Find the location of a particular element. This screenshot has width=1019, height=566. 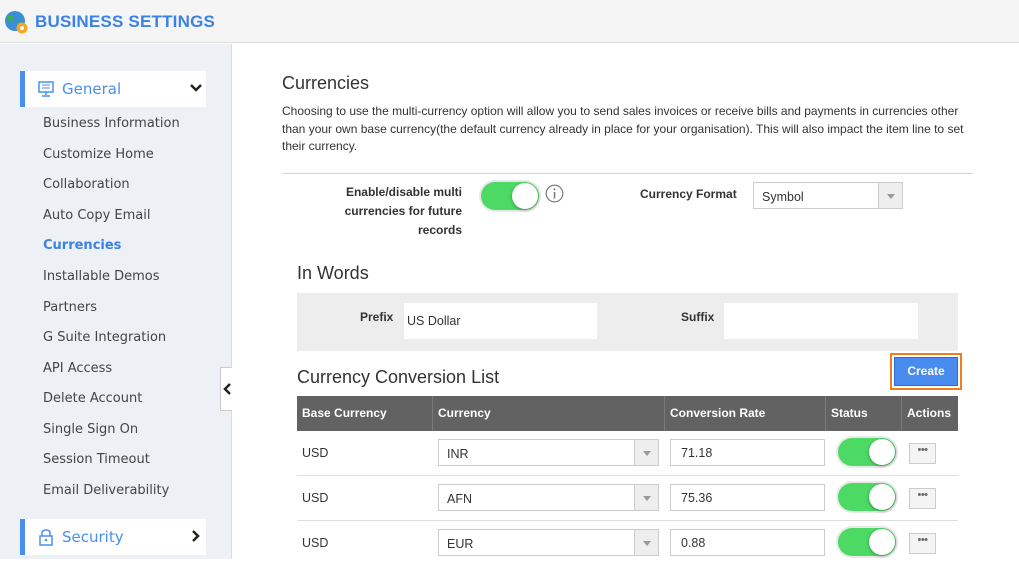

sidebar-collapse-button is located at coordinates (226, 389).